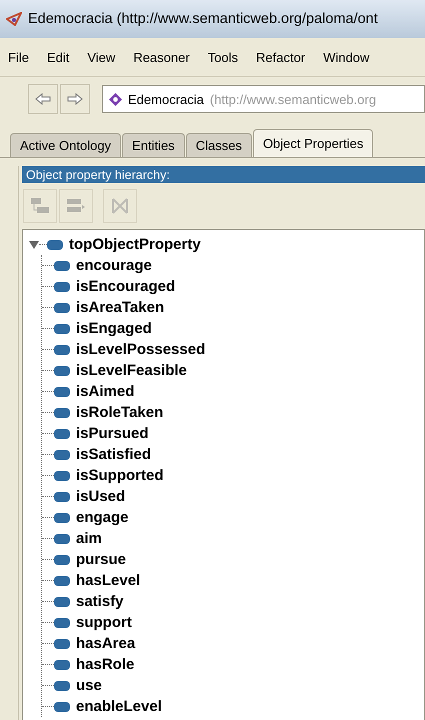 The width and height of the screenshot is (425, 720). Describe the element at coordinates (34, 245) in the screenshot. I see `expand-triangle-icon` at that location.